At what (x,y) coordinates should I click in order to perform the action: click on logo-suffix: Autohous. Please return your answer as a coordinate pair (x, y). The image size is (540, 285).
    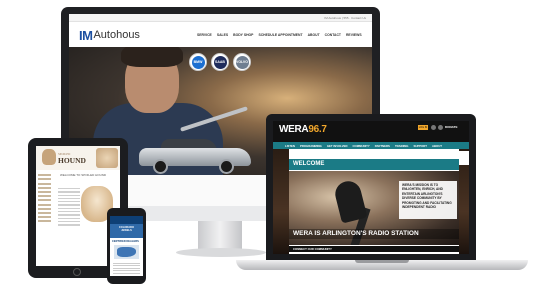
    Looking at the image, I should click on (116, 35).